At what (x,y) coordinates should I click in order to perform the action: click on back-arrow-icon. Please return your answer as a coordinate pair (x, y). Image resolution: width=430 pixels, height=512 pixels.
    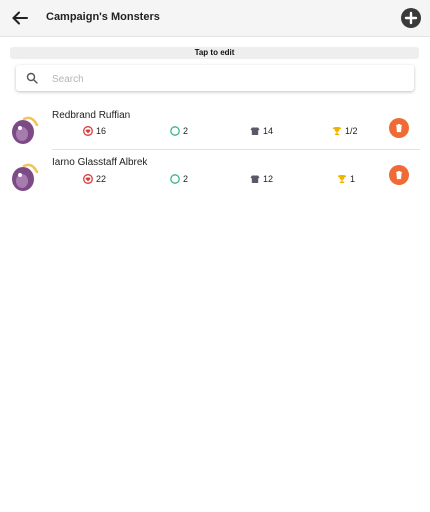
    Looking at the image, I should click on (20, 18).